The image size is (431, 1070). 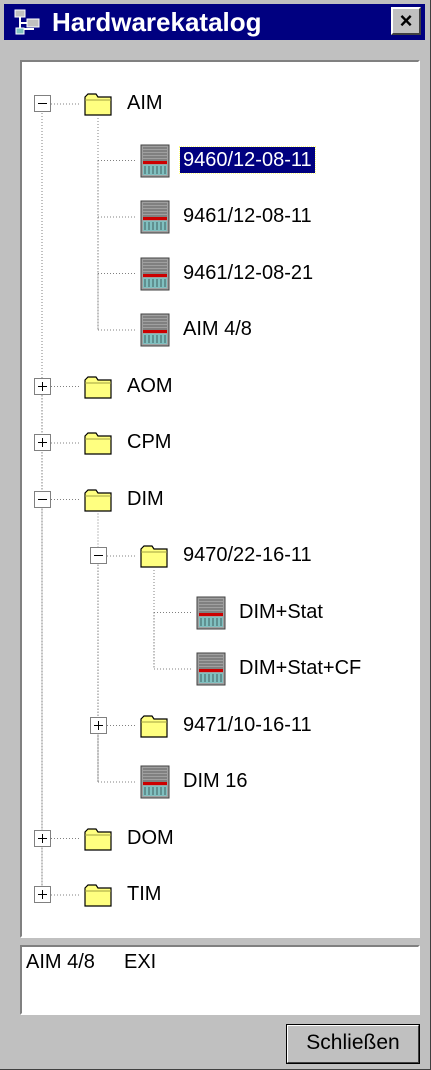 I want to click on tree-module-1: 9460/12-08-11, so click(x=220, y=161).